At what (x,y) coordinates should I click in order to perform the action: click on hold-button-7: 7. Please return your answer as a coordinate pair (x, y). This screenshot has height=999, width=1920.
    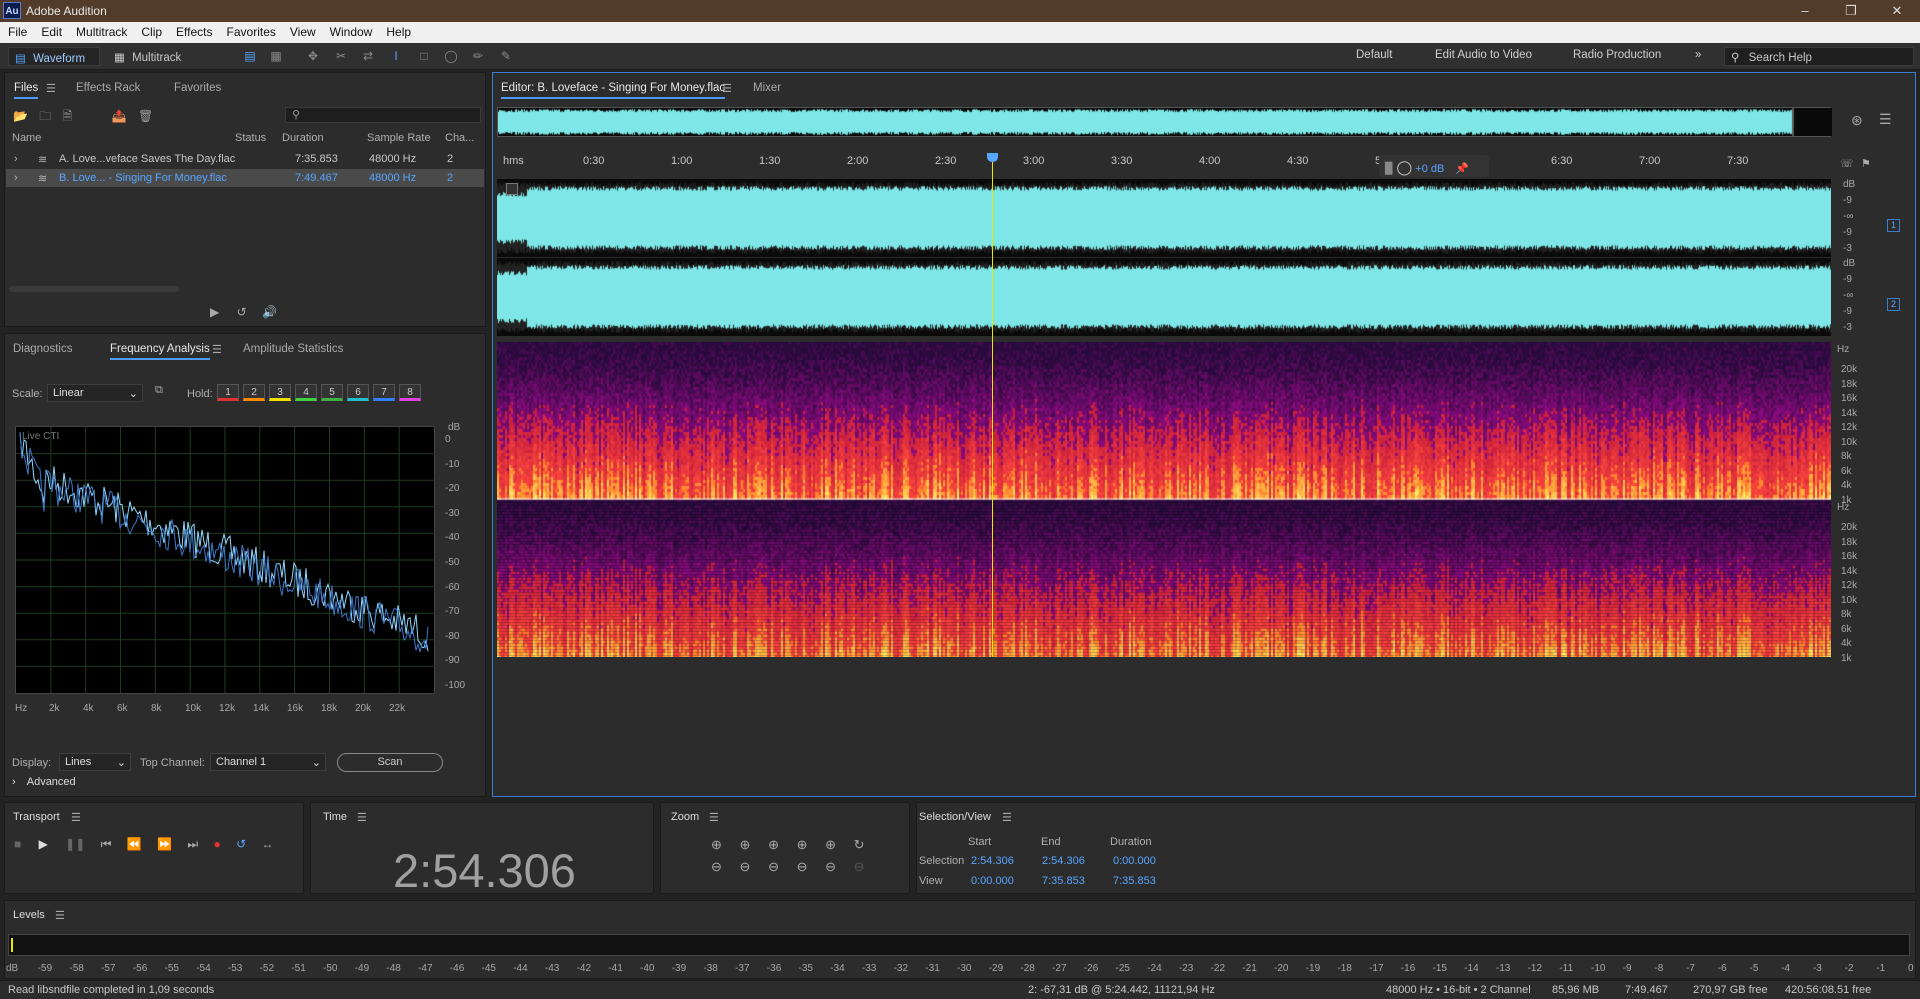
    Looking at the image, I should click on (384, 392).